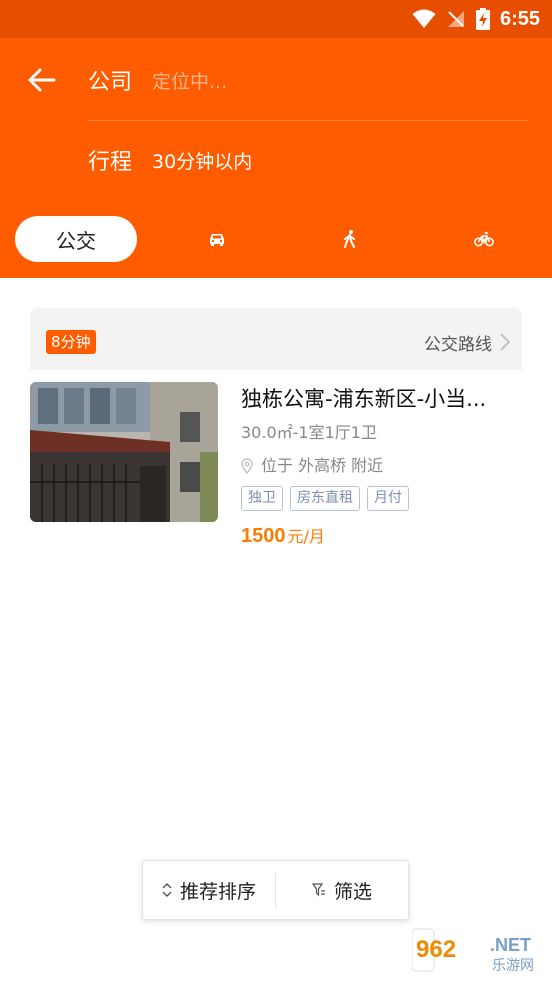  I want to click on bus-route-link: 公交路线, so click(467, 342).